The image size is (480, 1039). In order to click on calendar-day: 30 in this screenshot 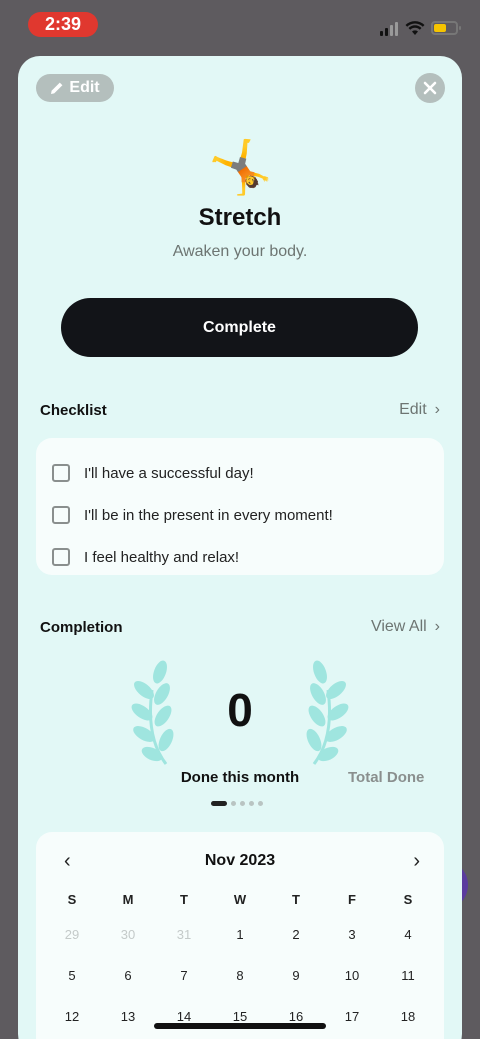, I will do `click(128, 934)`.